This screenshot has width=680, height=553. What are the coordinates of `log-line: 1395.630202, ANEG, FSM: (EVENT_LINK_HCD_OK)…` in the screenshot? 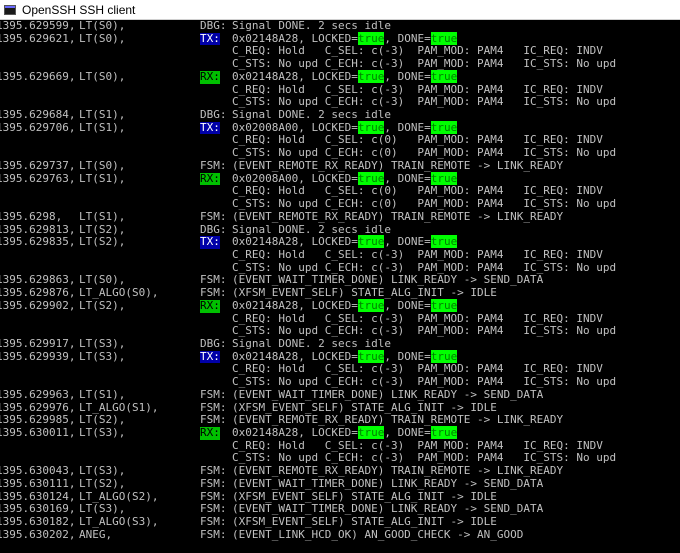 It's located at (340, 534).